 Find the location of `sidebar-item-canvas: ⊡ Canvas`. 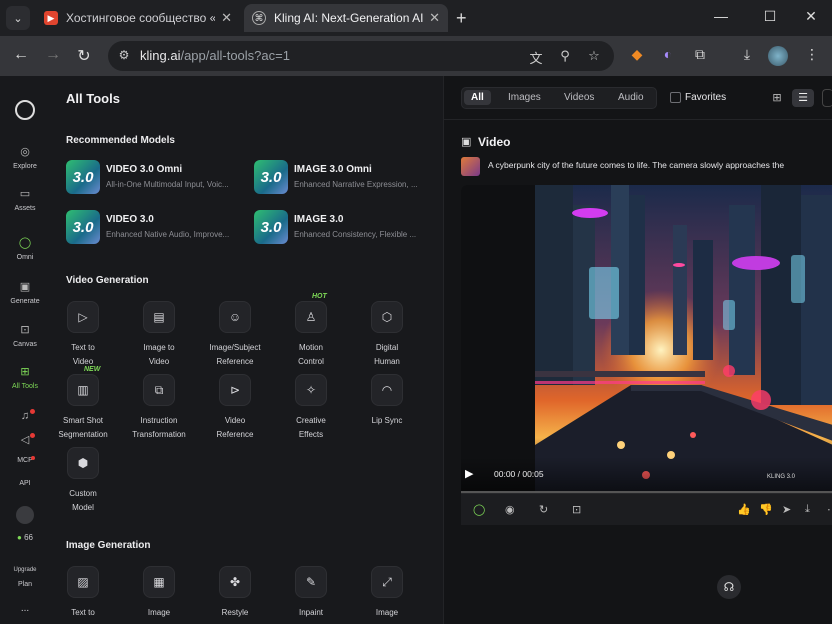

sidebar-item-canvas: ⊡ Canvas is located at coordinates (25, 335).